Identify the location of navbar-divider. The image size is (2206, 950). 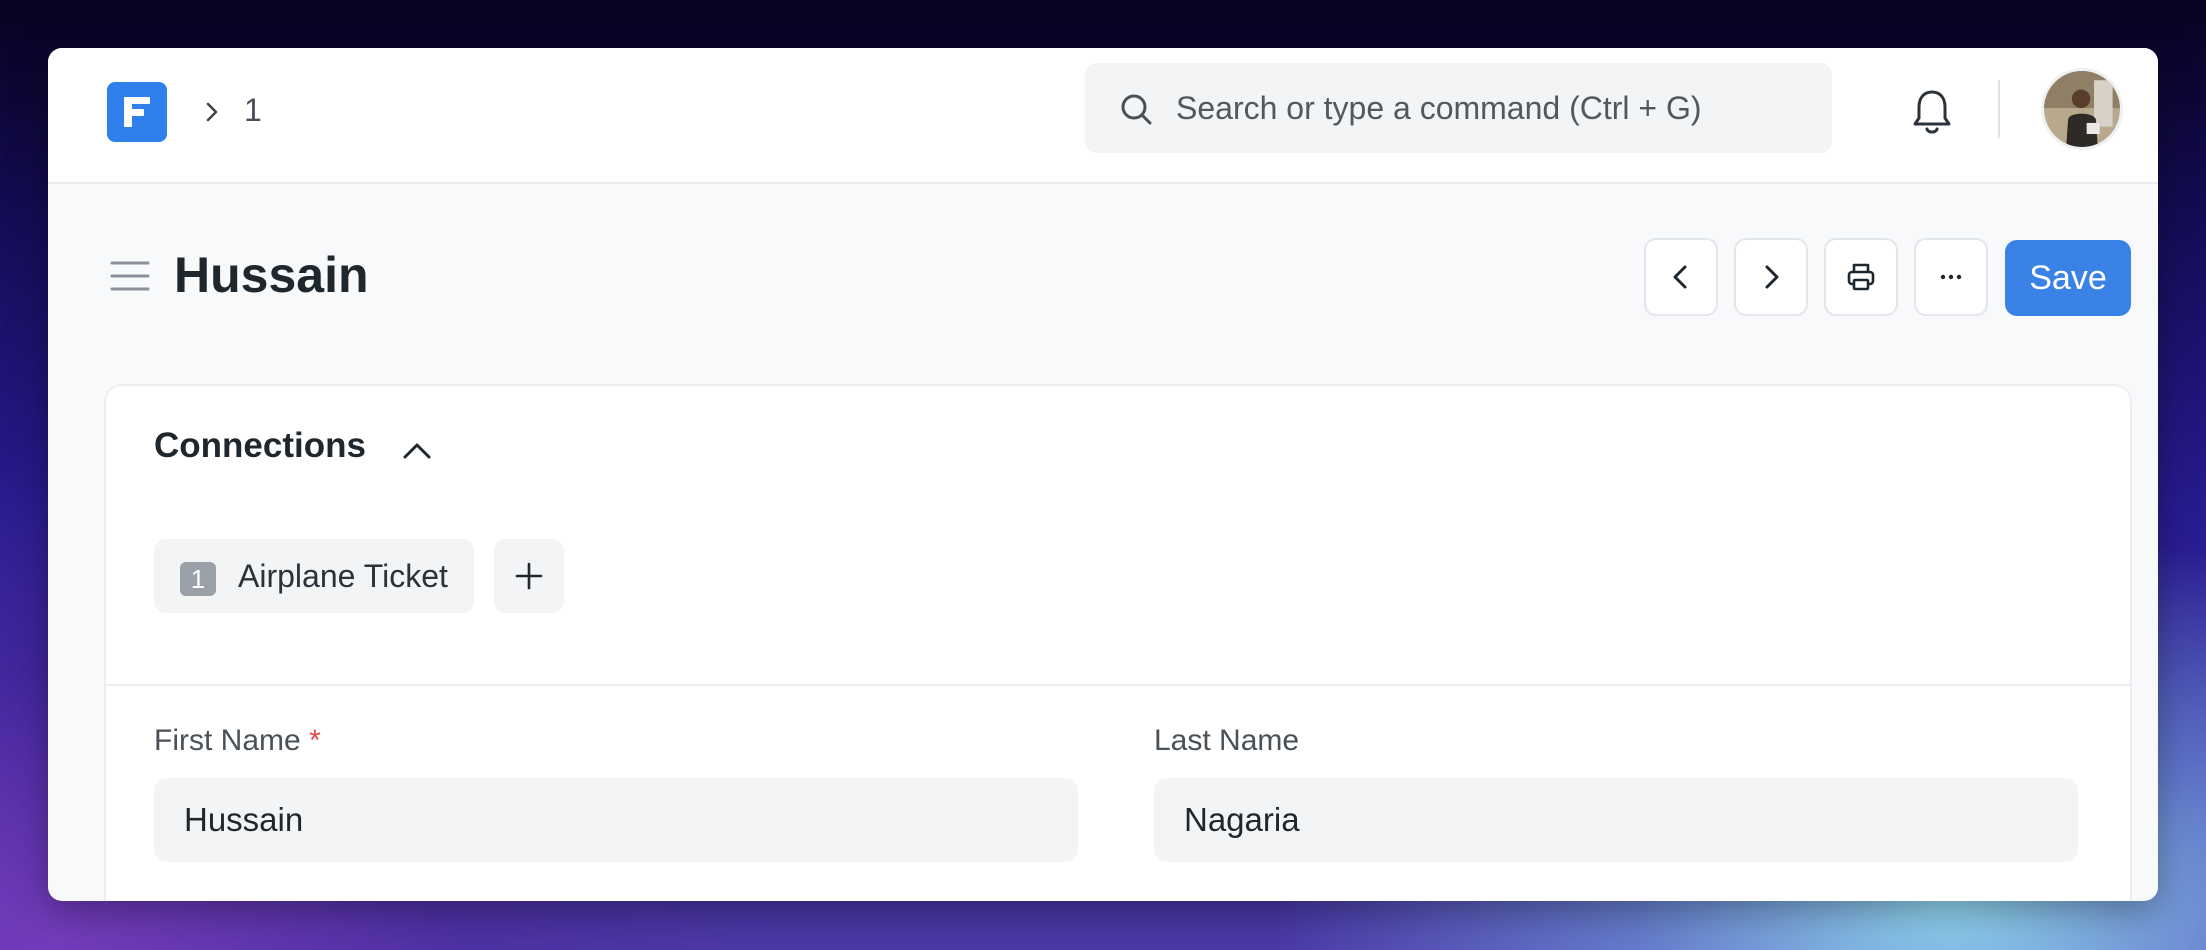
(1999, 109).